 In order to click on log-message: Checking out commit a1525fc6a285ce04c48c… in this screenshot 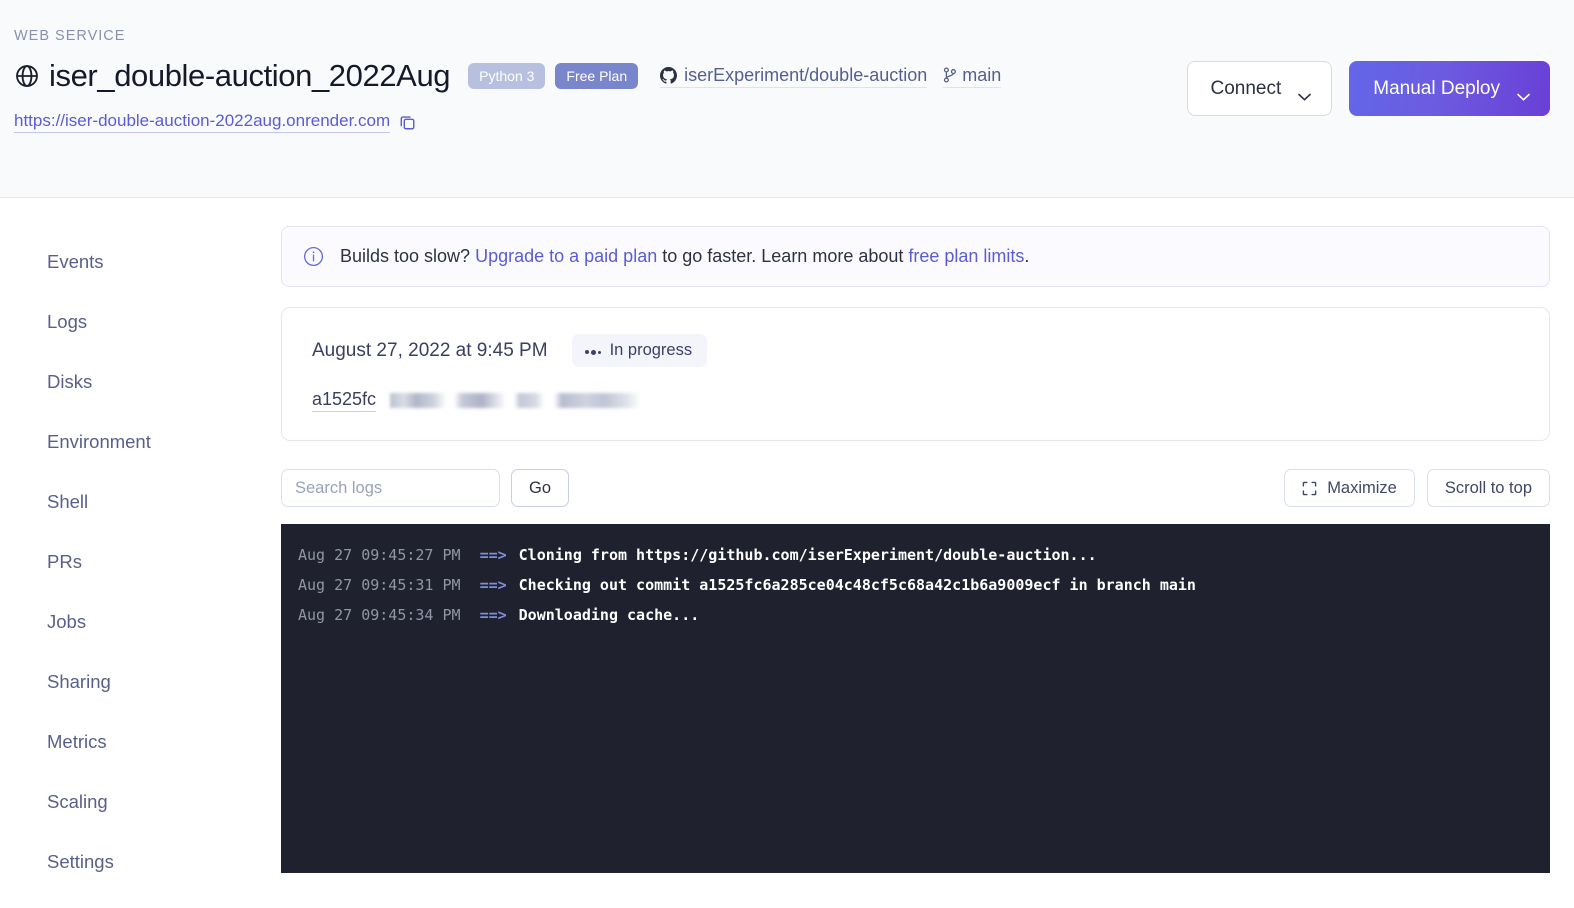, I will do `click(857, 585)`.